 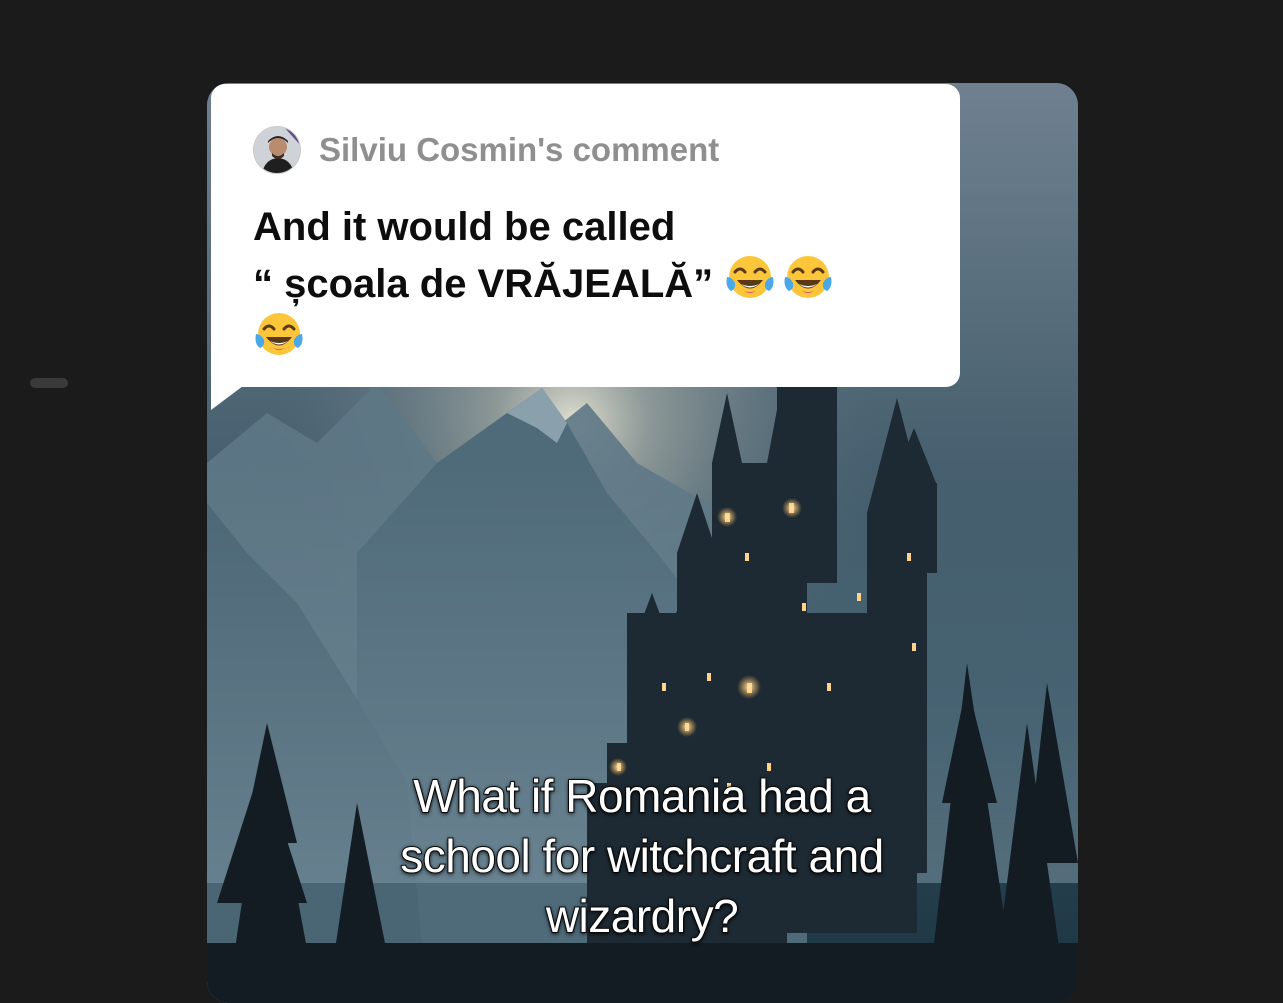 I want to click on user-avatar-icon, so click(x=277, y=150).